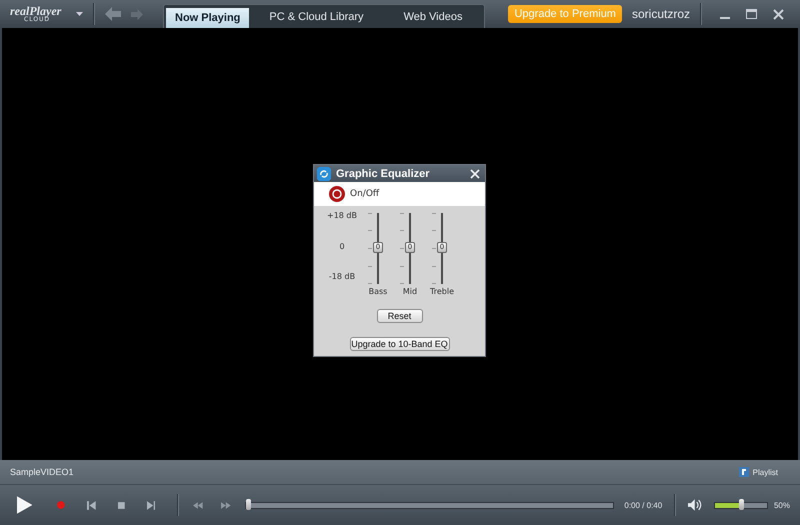 This screenshot has height=525, width=800. I want to click on scale-label: 0, so click(342, 246).